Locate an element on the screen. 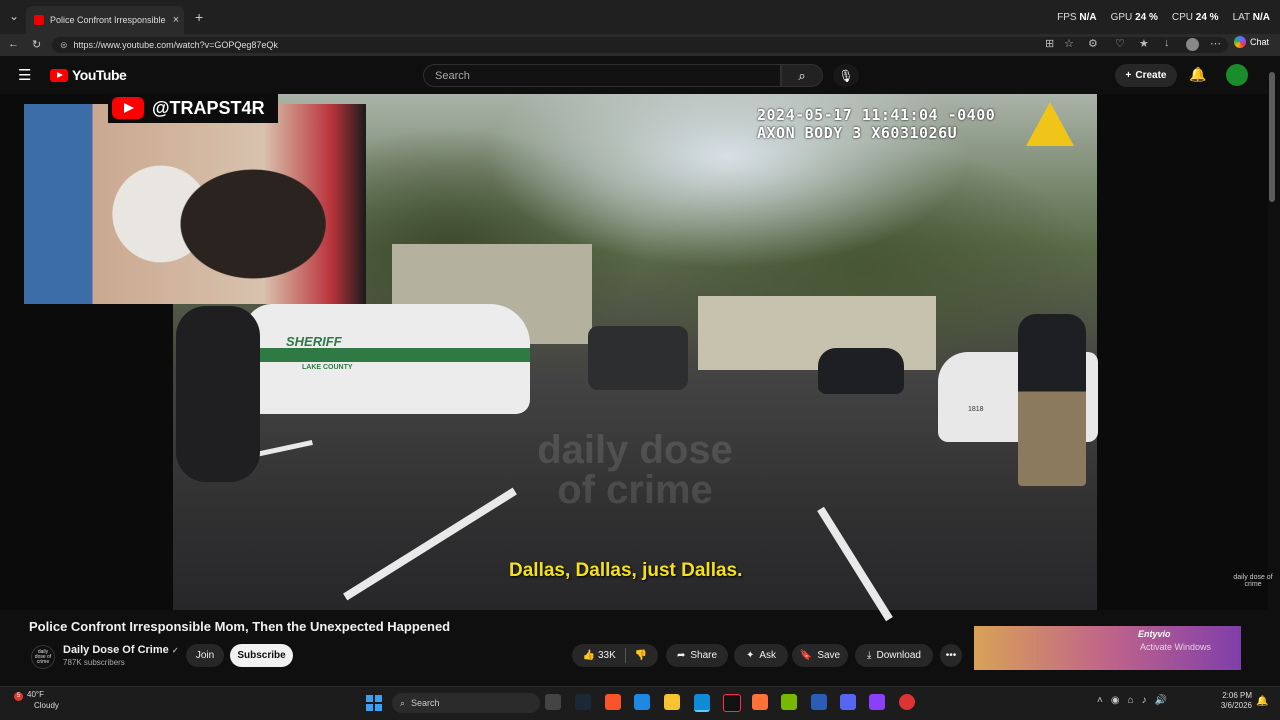 The image size is (1280, 720). microphone-icon: 🎙 is located at coordinates (846, 75).